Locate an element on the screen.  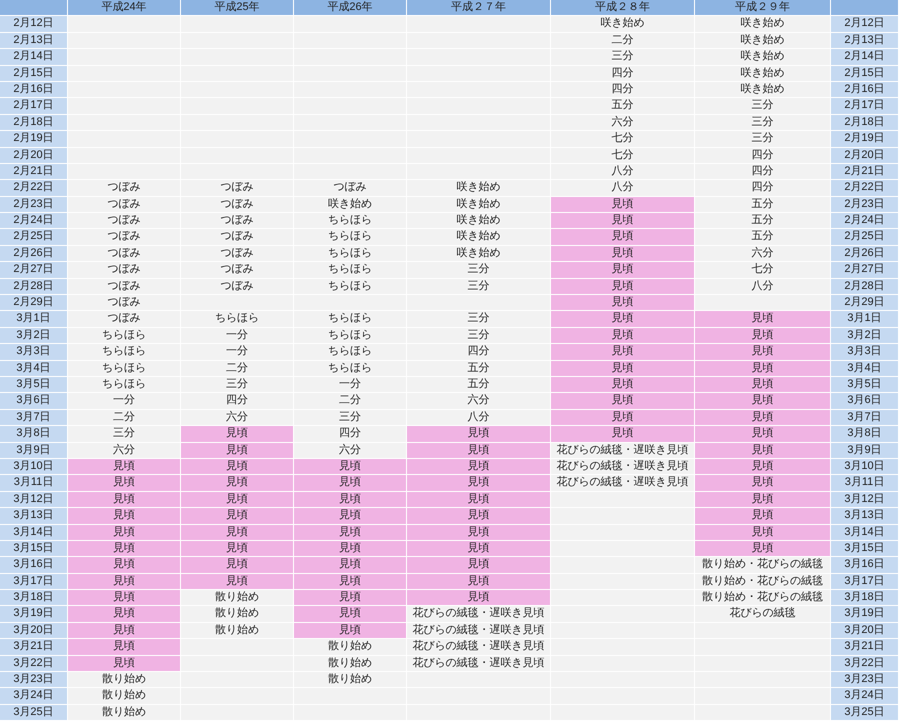
date-cell: 3月10日 is located at coordinates (864, 466).